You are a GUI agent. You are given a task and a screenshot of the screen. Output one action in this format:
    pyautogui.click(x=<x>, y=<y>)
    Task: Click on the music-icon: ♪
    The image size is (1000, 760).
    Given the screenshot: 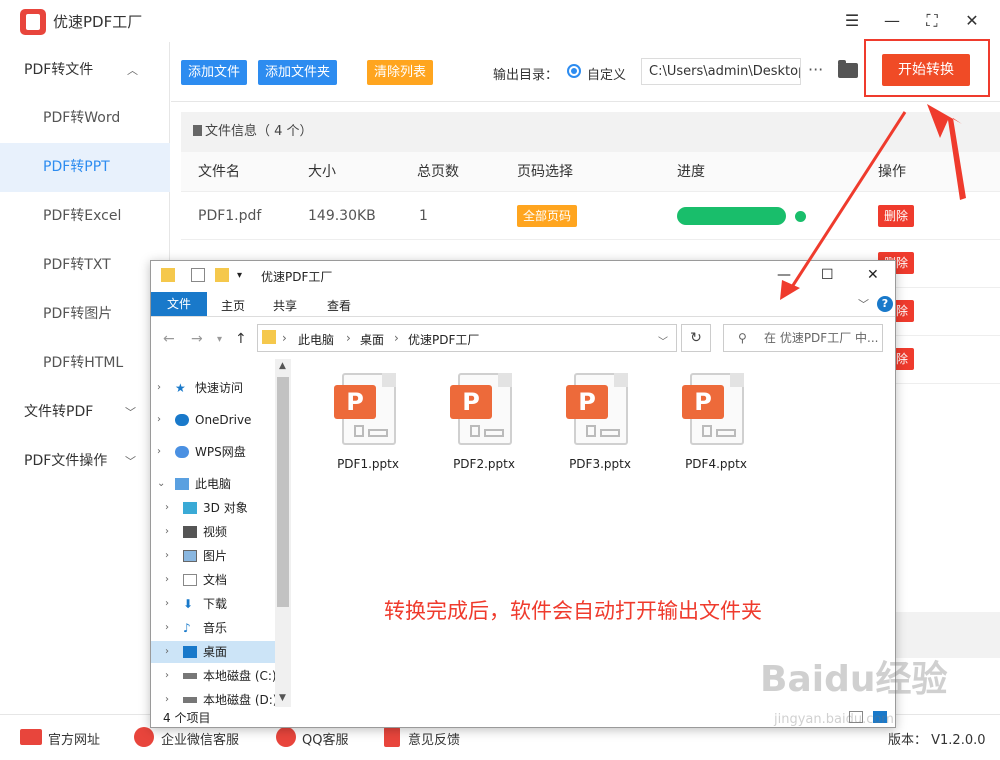 What is the action you would take?
    pyautogui.click(x=187, y=628)
    